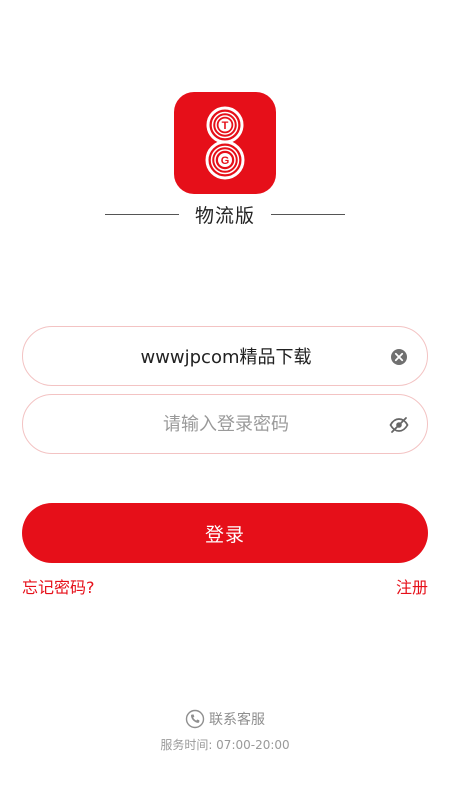 The width and height of the screenshot is (450, 800). I want to click on app-logo: T G, so click(225, 143).